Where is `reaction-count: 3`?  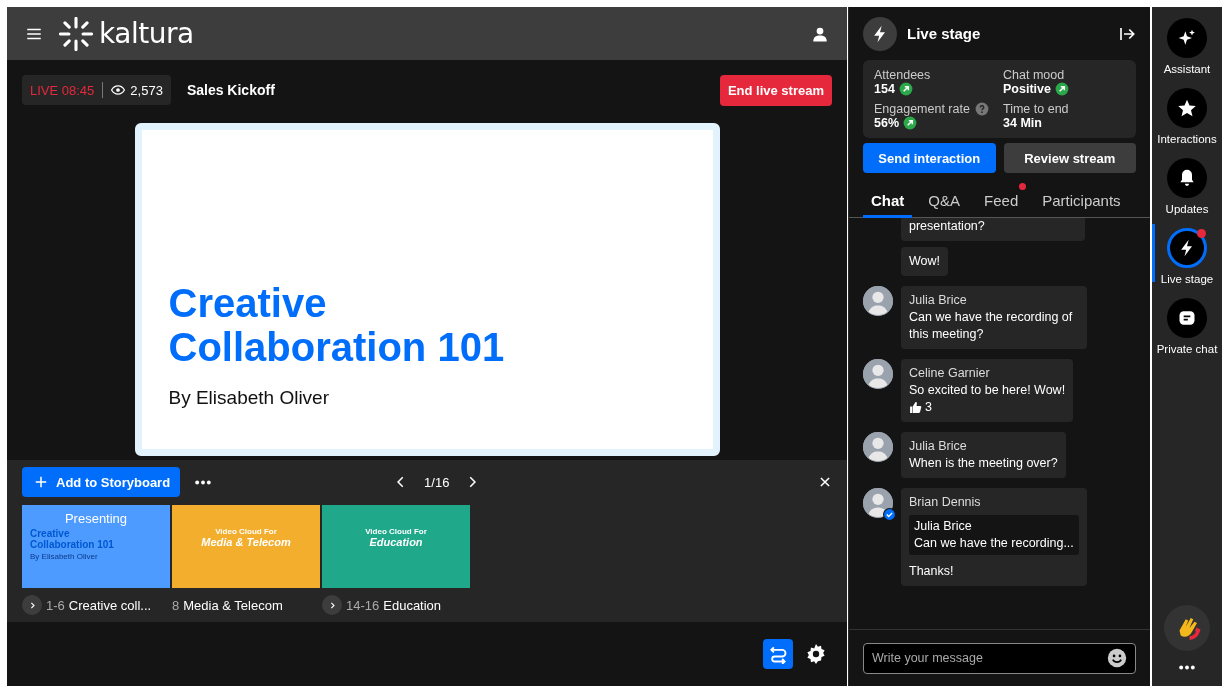 reaction-count: 3 is located at coordinates (928, 407).